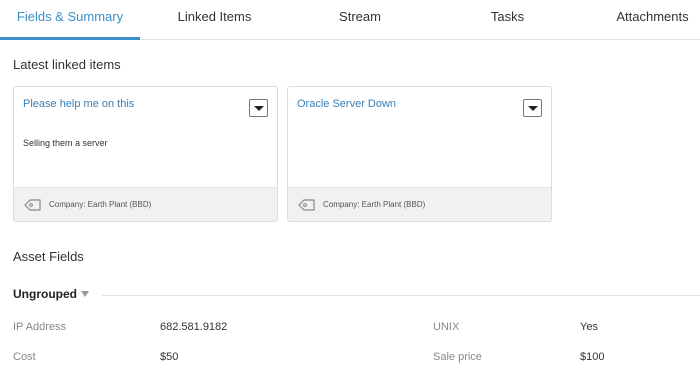  Describe the element at coordinates (70, 38) in the screenshot. I see `active-tab-indicator` at that location.